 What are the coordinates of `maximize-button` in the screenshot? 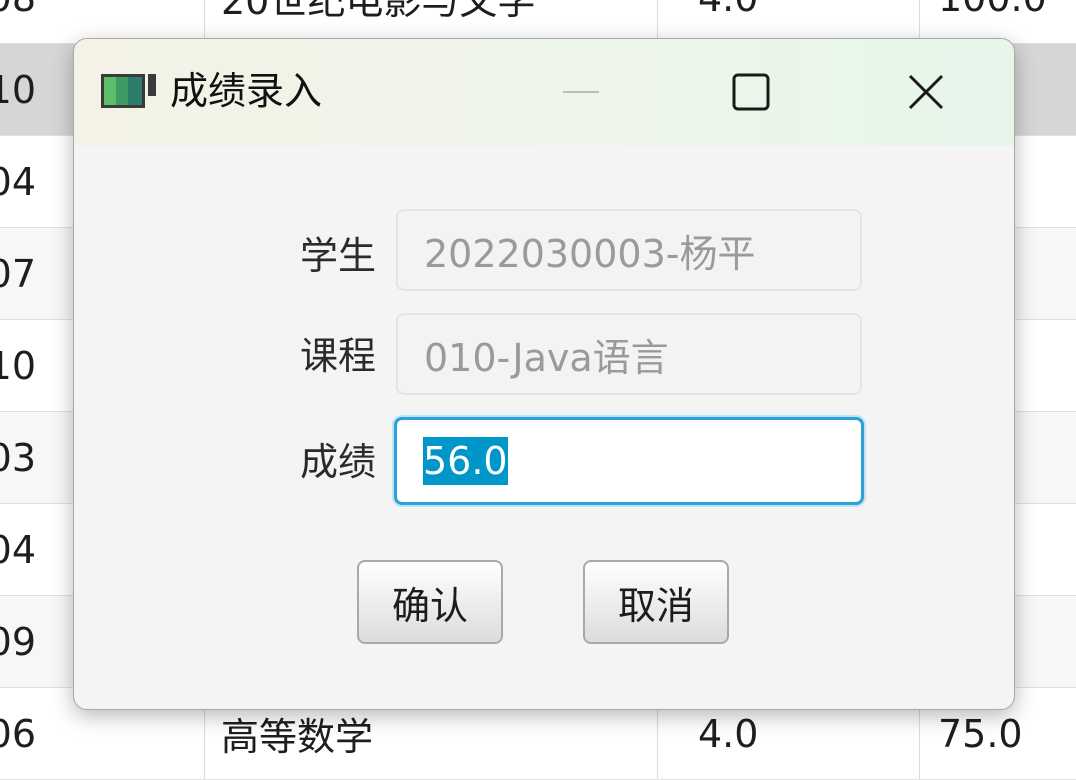 It's located at (751, 92).